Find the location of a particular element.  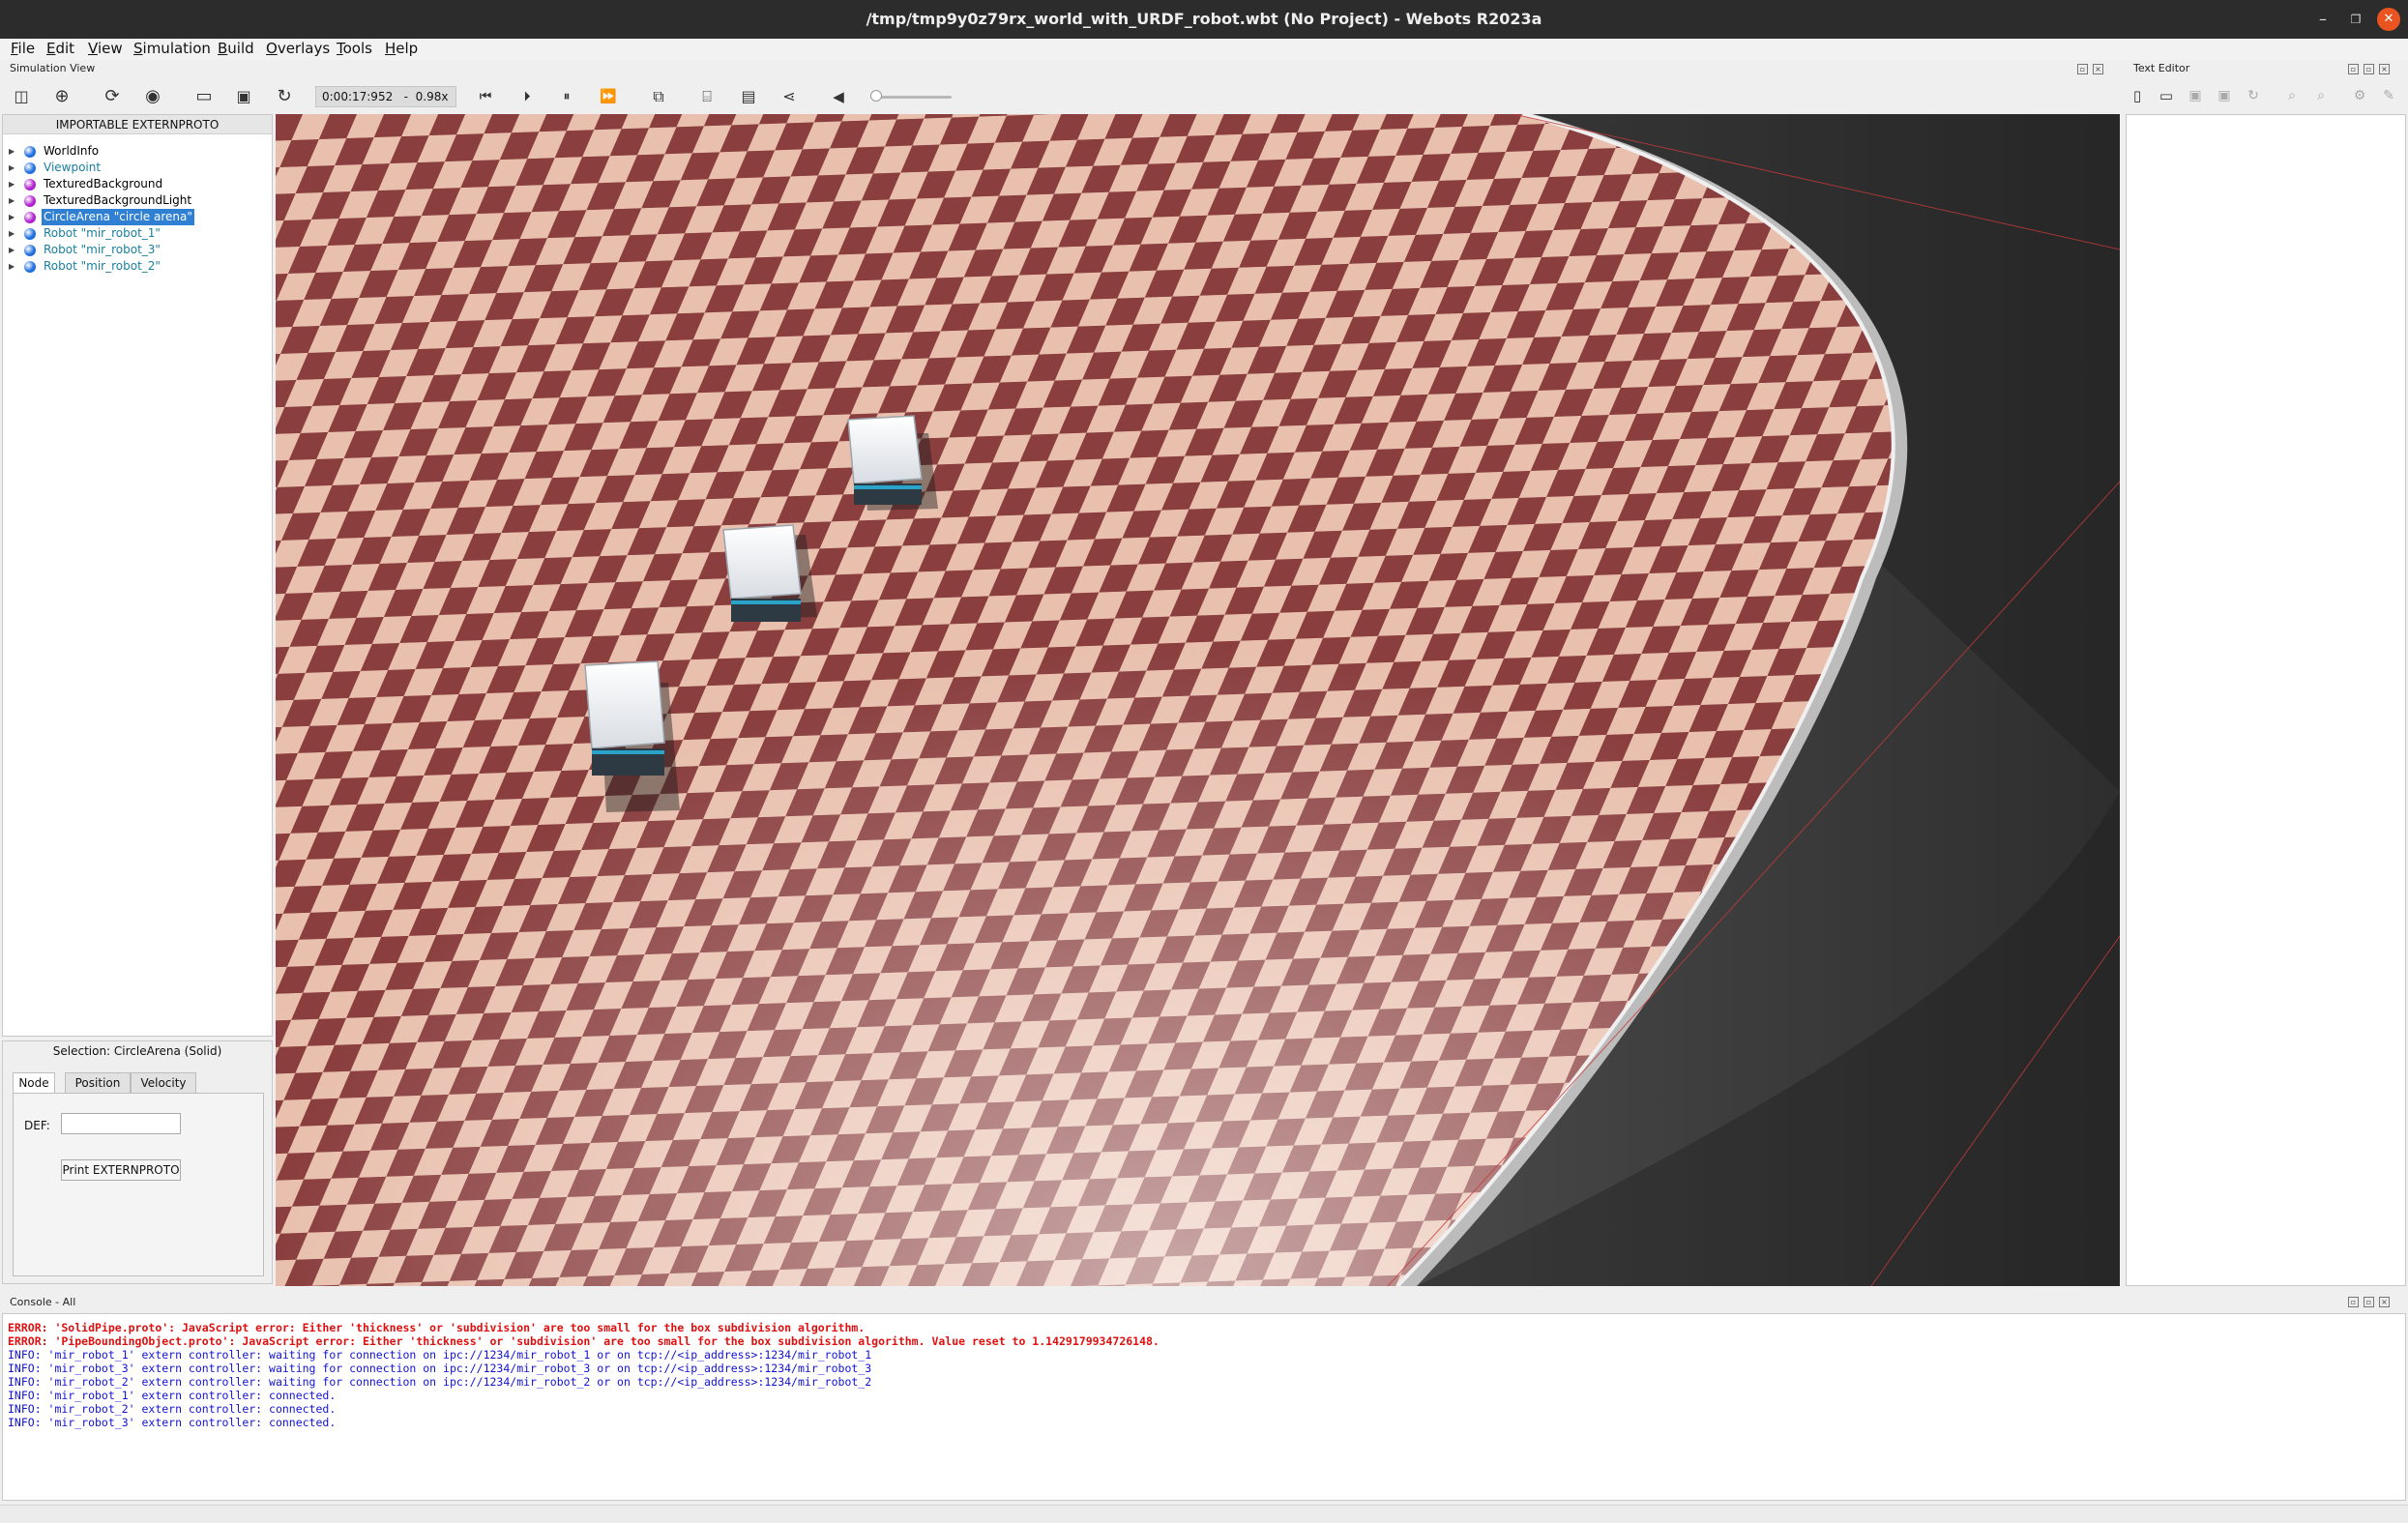

close-dock-icon: × is located at coordinates (2098, 69).